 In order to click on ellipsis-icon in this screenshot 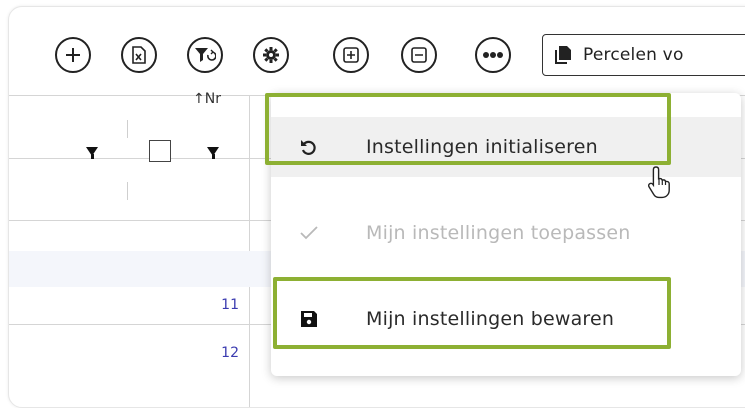, I will do `click(493, 55)`.